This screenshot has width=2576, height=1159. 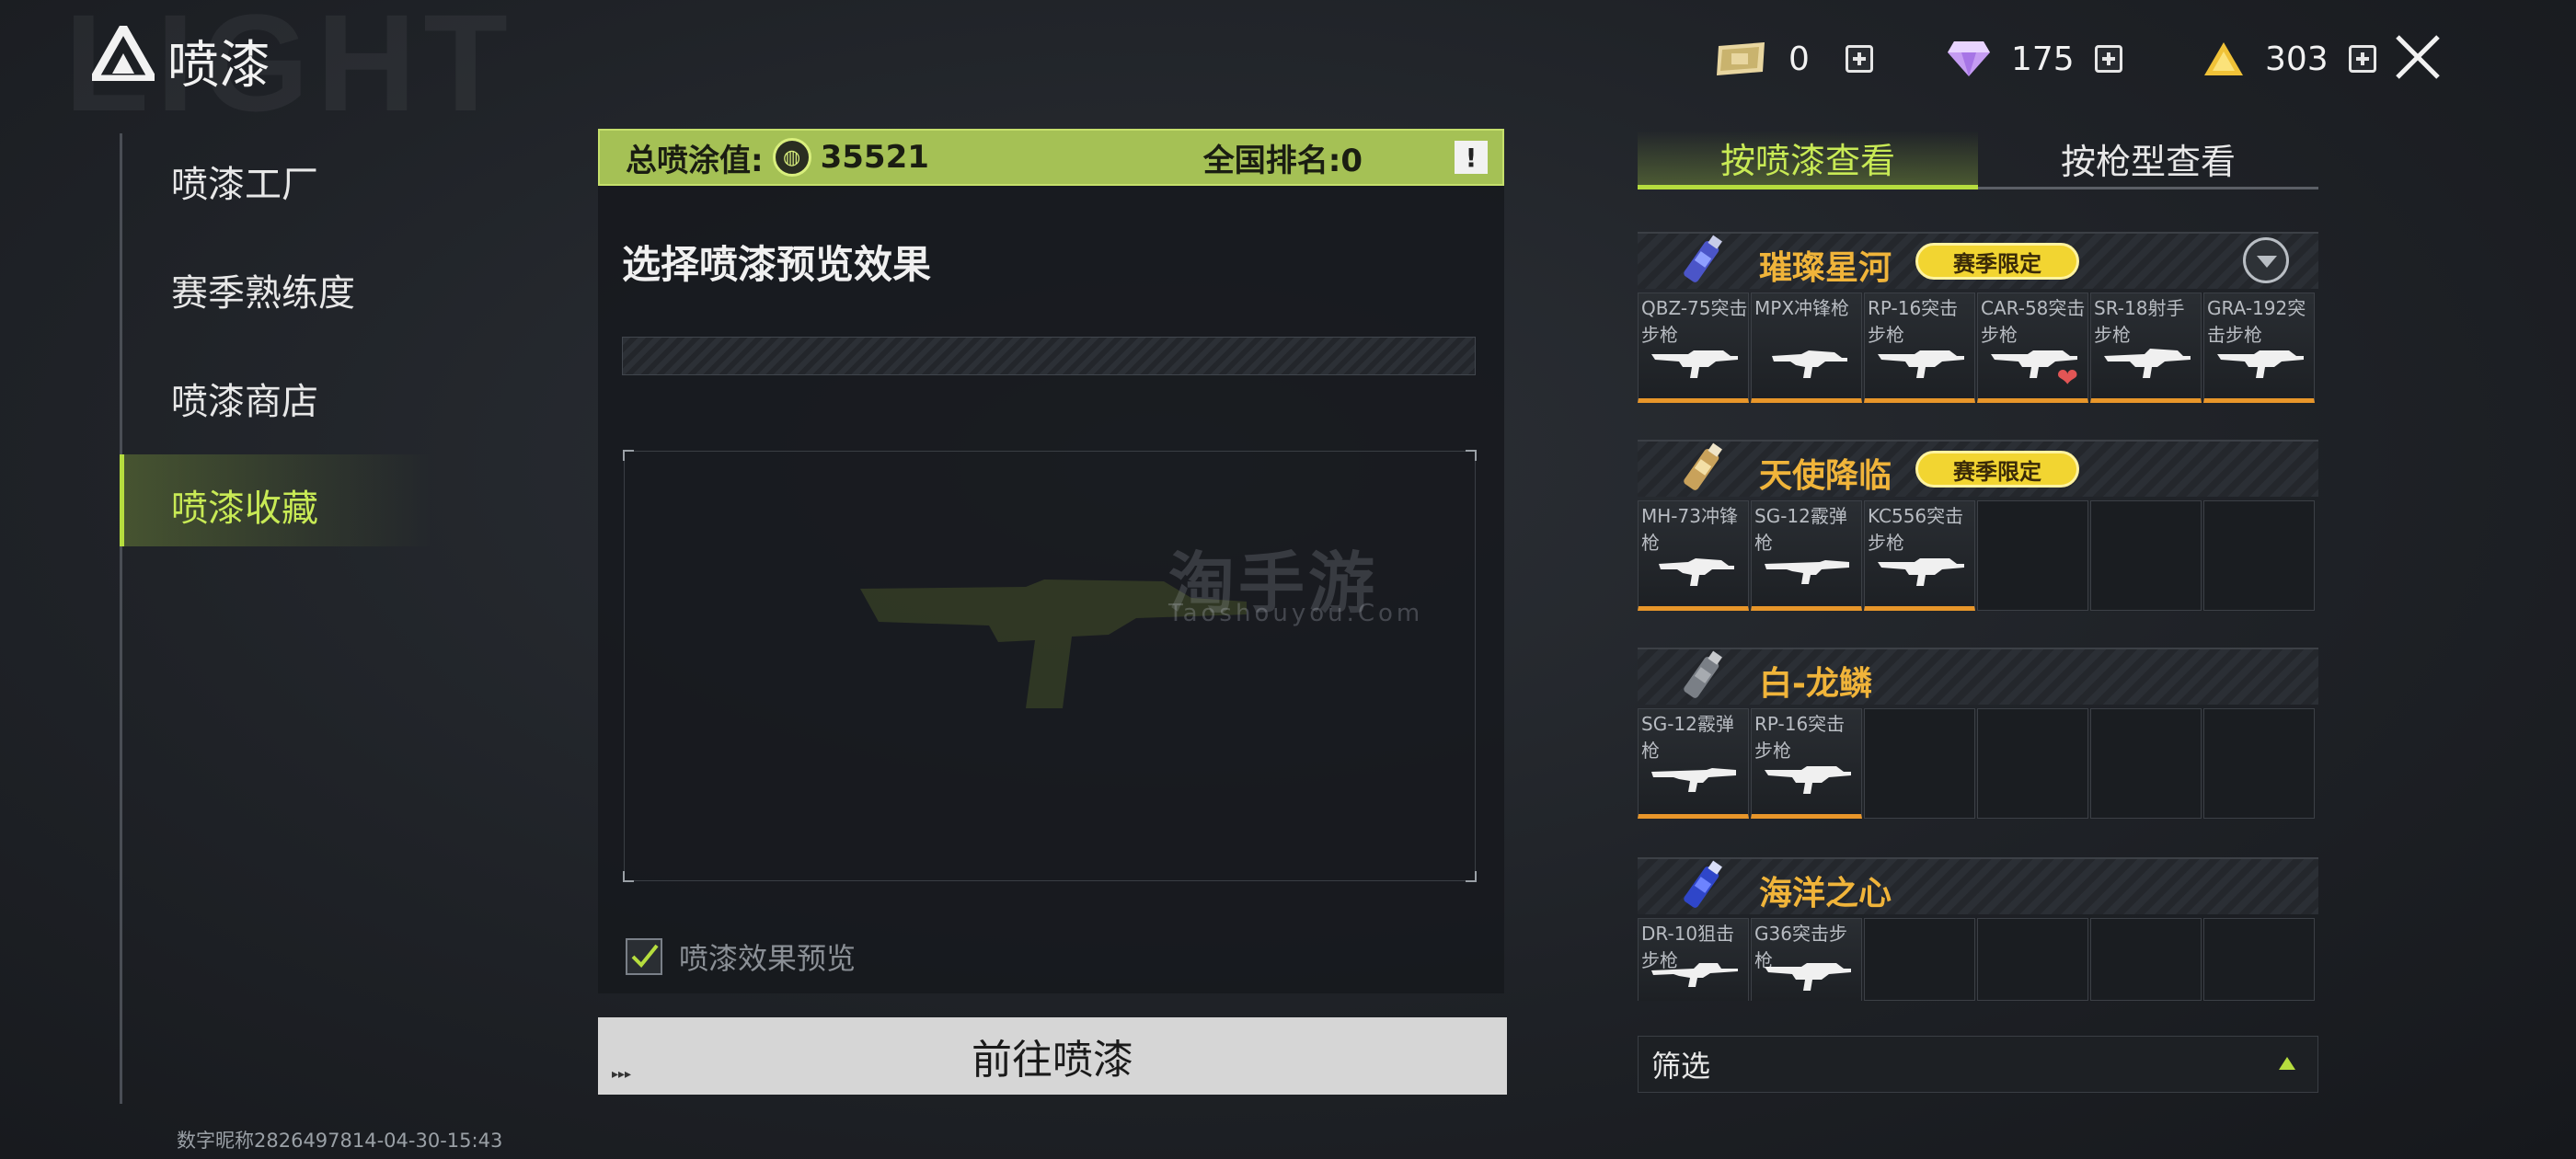 I want to click on weapon-name: CAR-58突击步枪, so click(x=2033, y=321).